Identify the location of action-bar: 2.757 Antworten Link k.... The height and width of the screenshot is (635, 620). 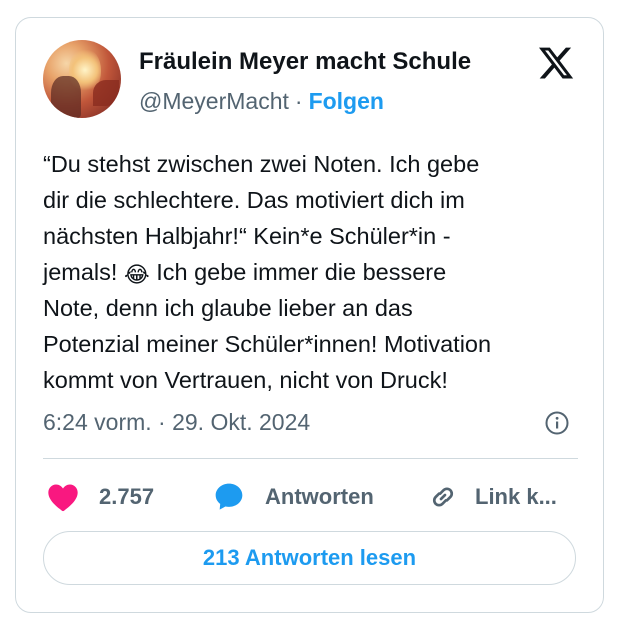
(315, 497).